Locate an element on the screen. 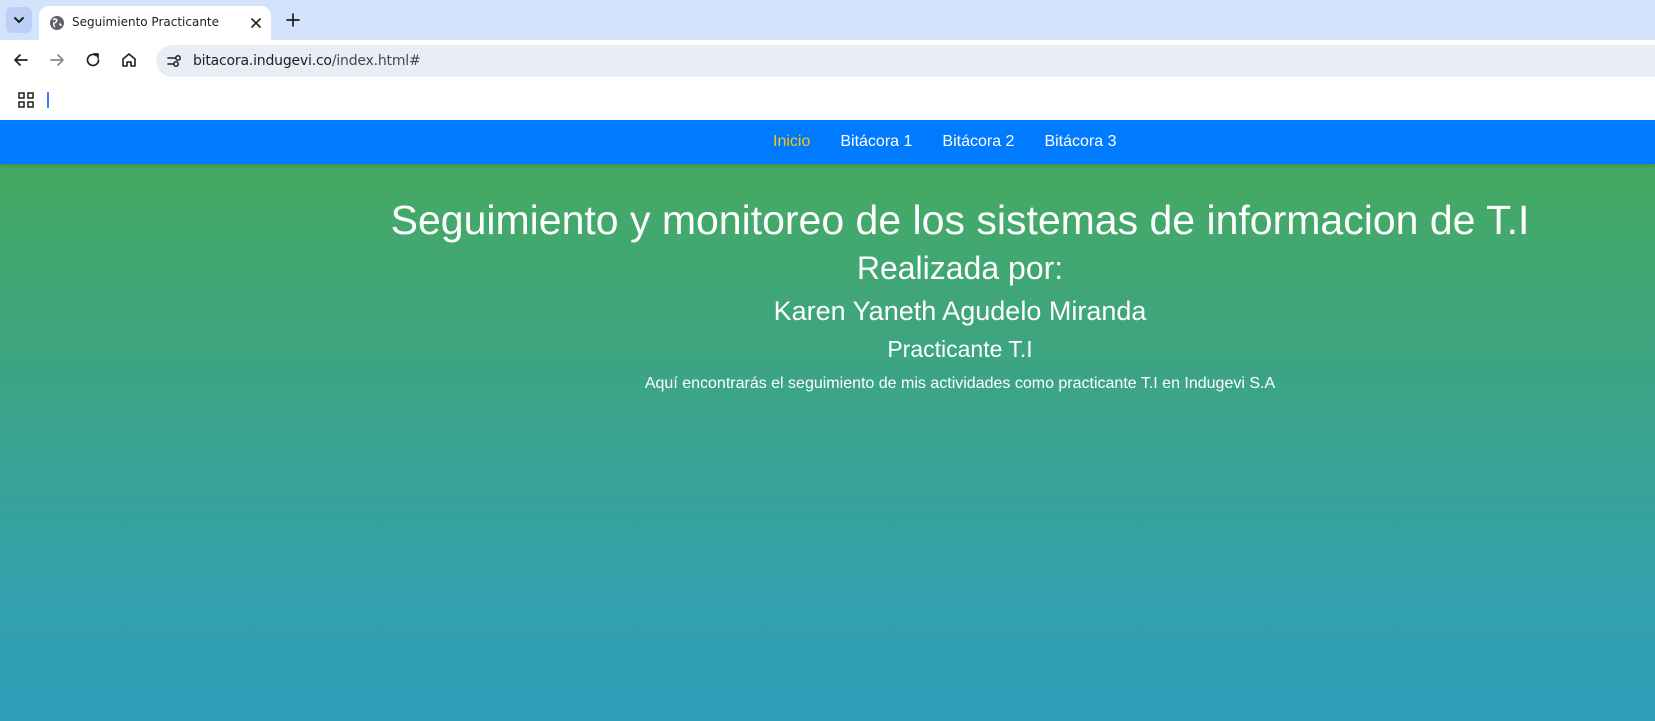 The width and height of the screenshot is (1655, 721). top-navbar: Inicio Bitácora 1 Bitácora 2 Bitácora 3 is located at coordinates (827, 142).